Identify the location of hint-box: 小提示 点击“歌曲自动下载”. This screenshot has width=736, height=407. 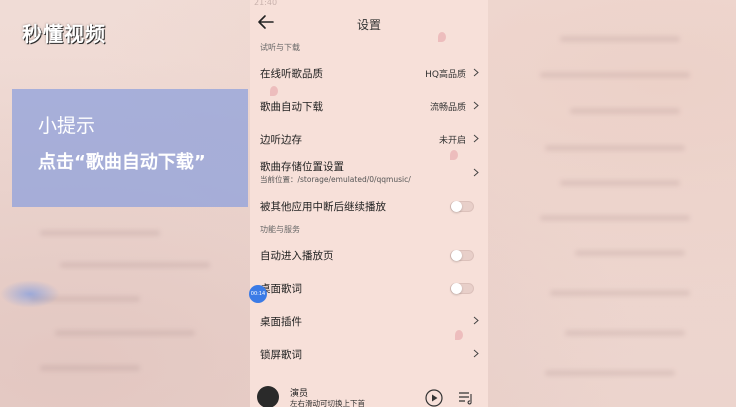
(130, 148).